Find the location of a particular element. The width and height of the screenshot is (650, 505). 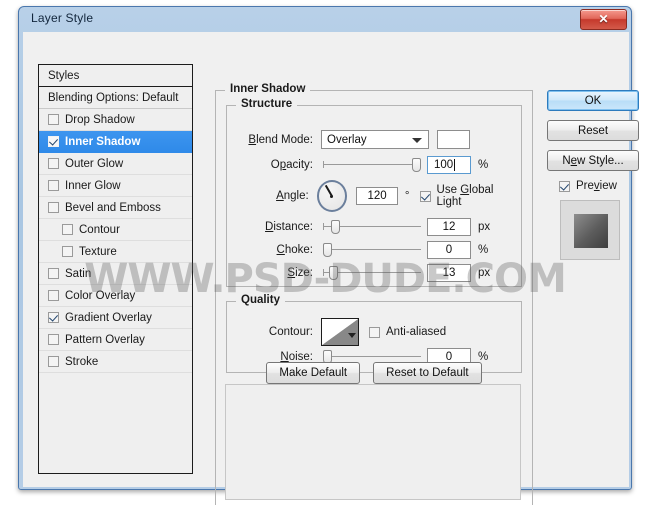

style-row-texture: Texture is located at coordinates (115, 252).